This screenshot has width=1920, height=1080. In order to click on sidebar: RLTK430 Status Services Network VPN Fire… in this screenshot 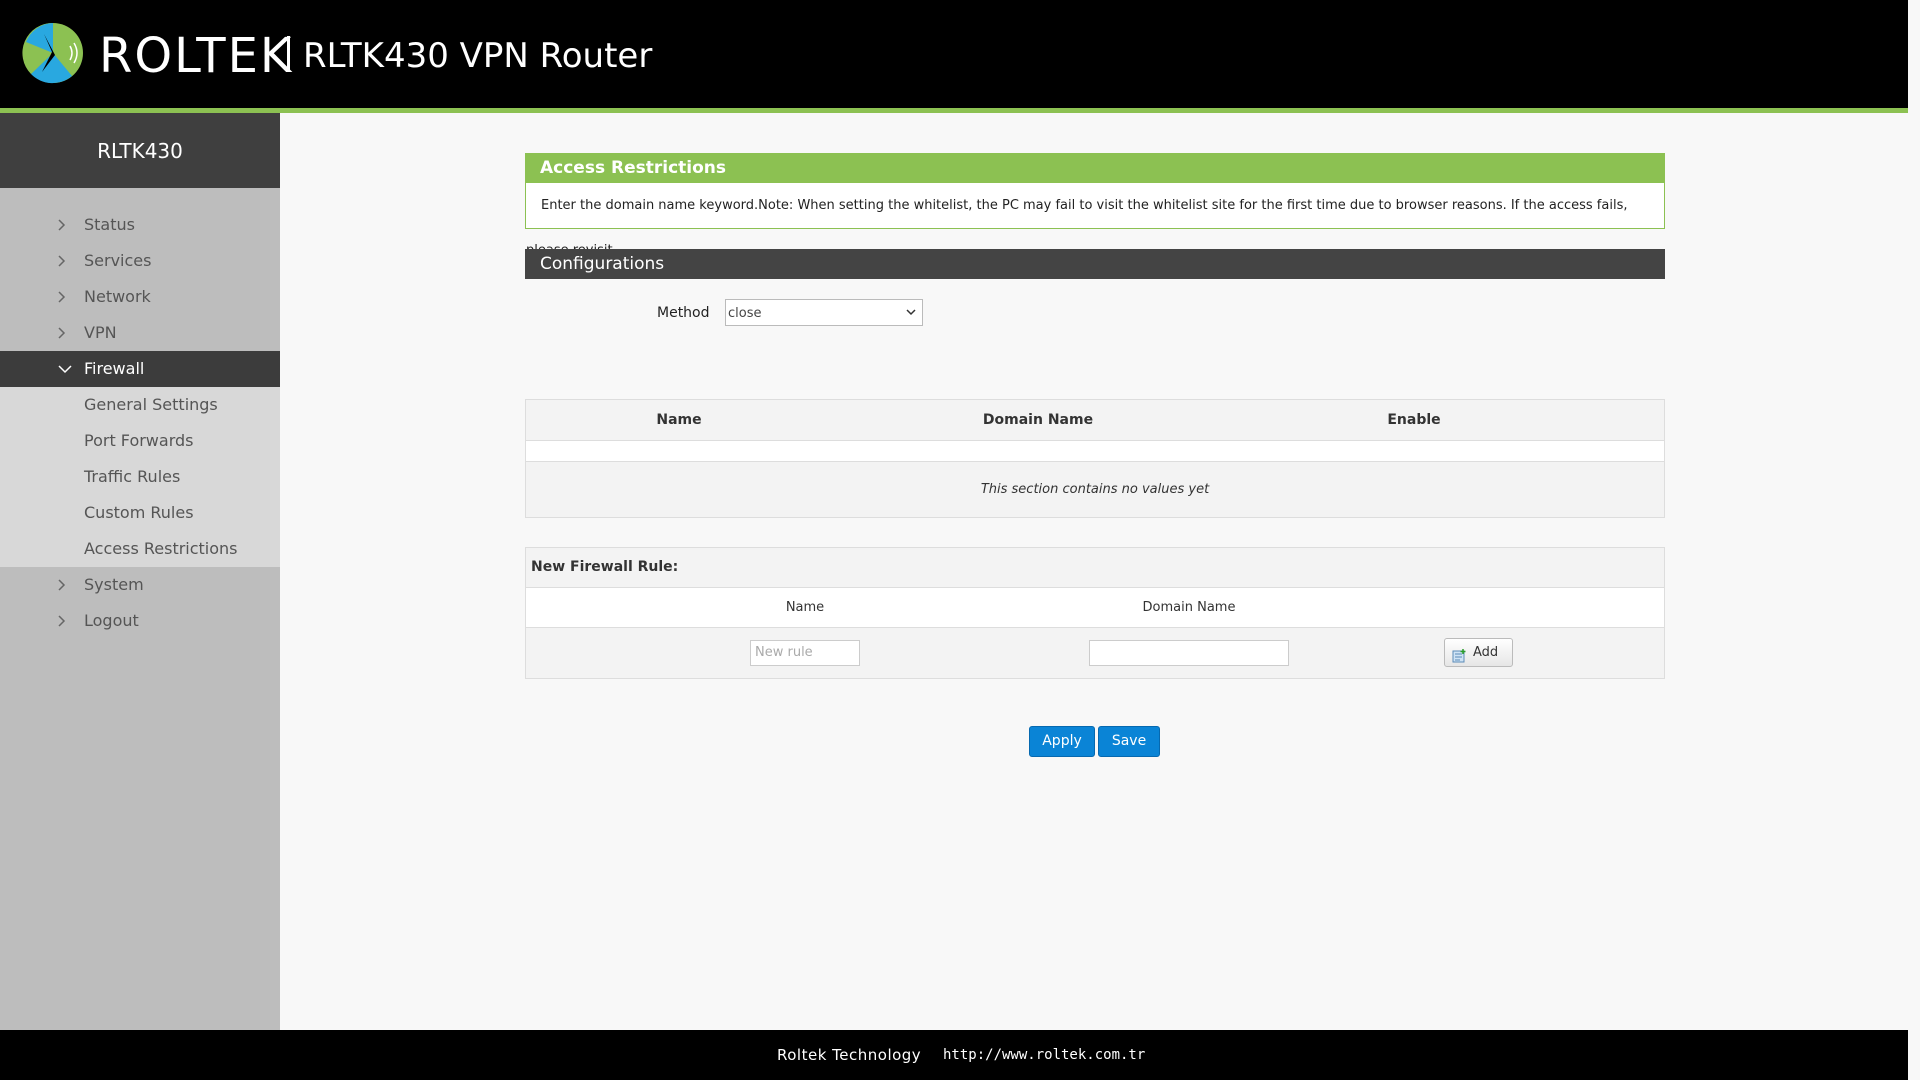, I will do `click(140, 571)`.